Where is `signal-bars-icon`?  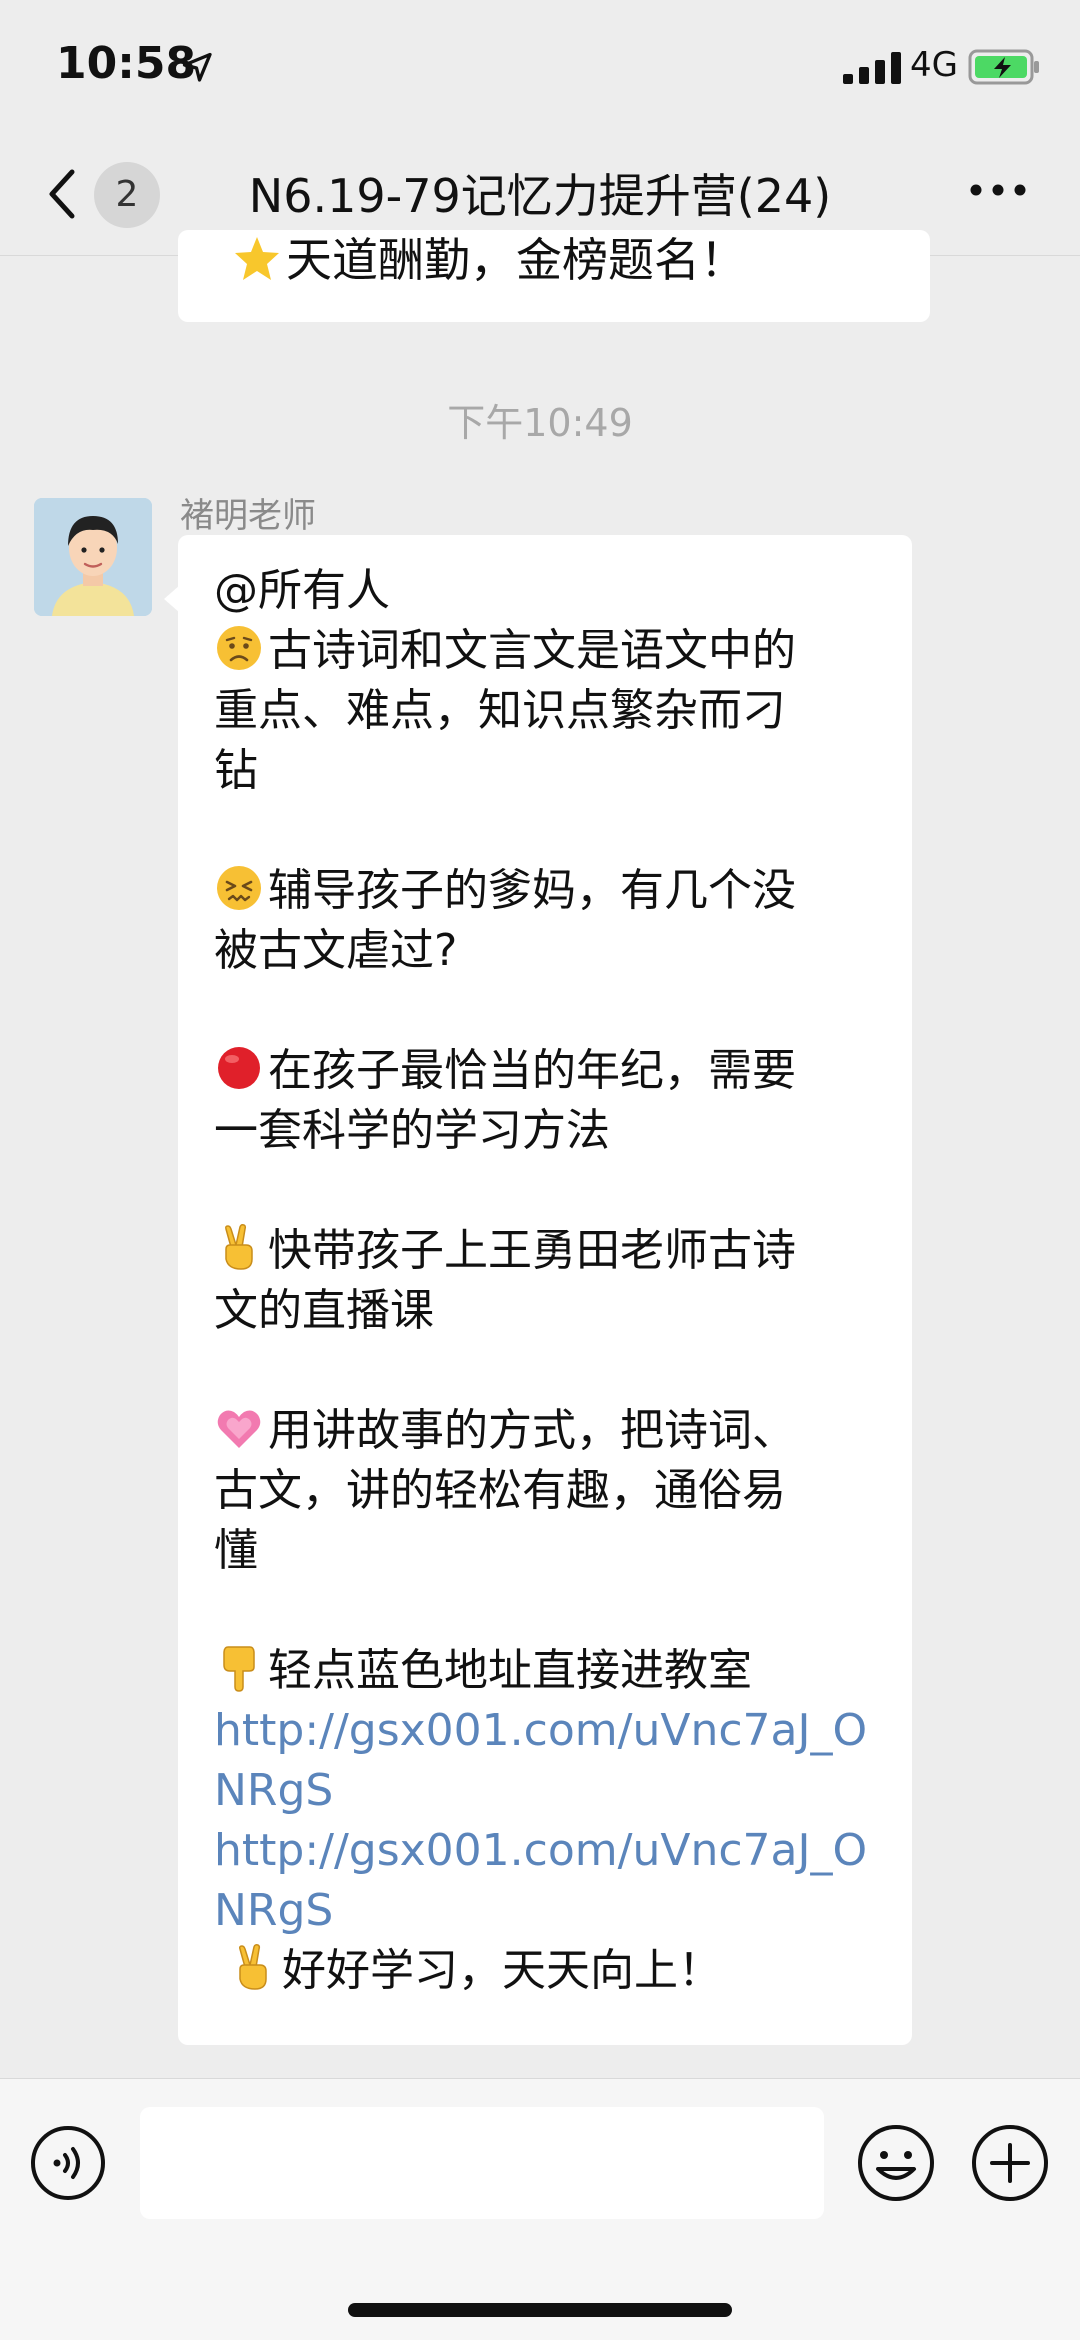
signal-bars-icon is located at coordinates (872, 68).